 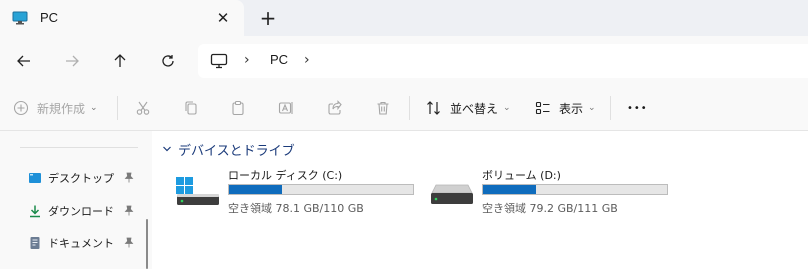 I want to click on share-button, so click(x=335, y=108).